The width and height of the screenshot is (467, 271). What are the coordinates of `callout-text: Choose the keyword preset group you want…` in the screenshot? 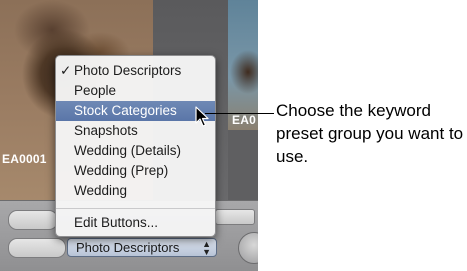 It's located at (370, 133).